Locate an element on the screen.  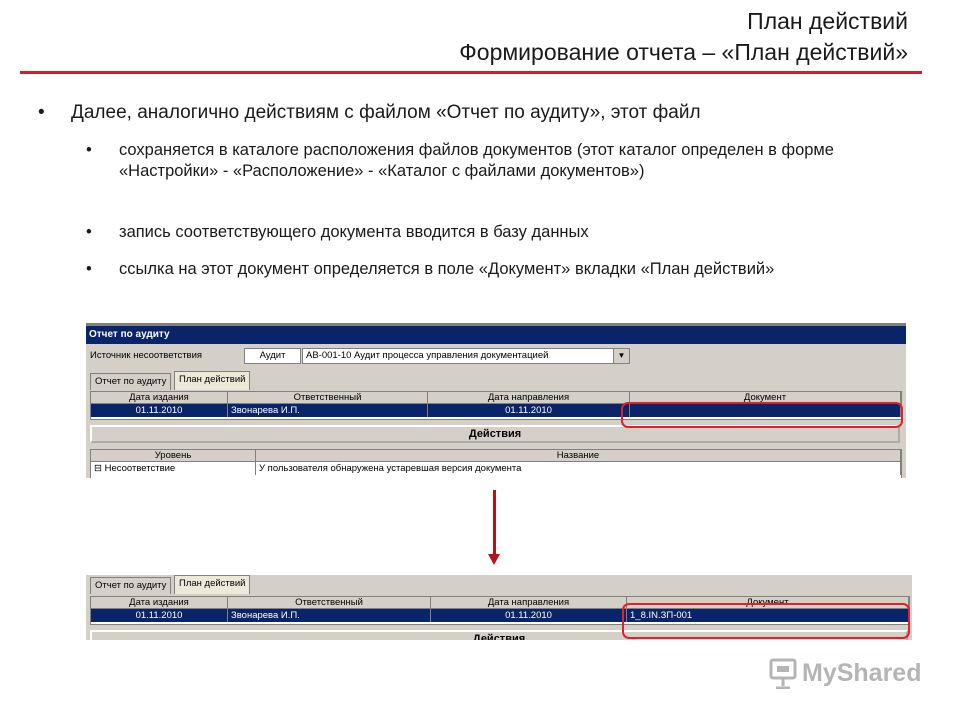
source-label: Источник несоответствия is located at coordinates (146, 355).